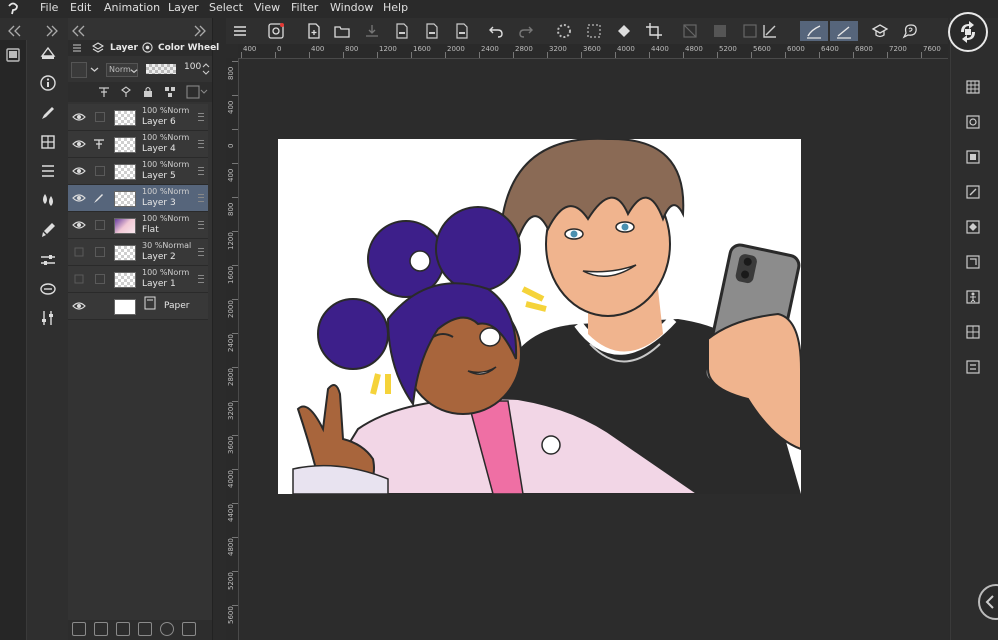 This screenshot has width=998, height=640. I want to click on sub-tool-icon, so click(13, 55).